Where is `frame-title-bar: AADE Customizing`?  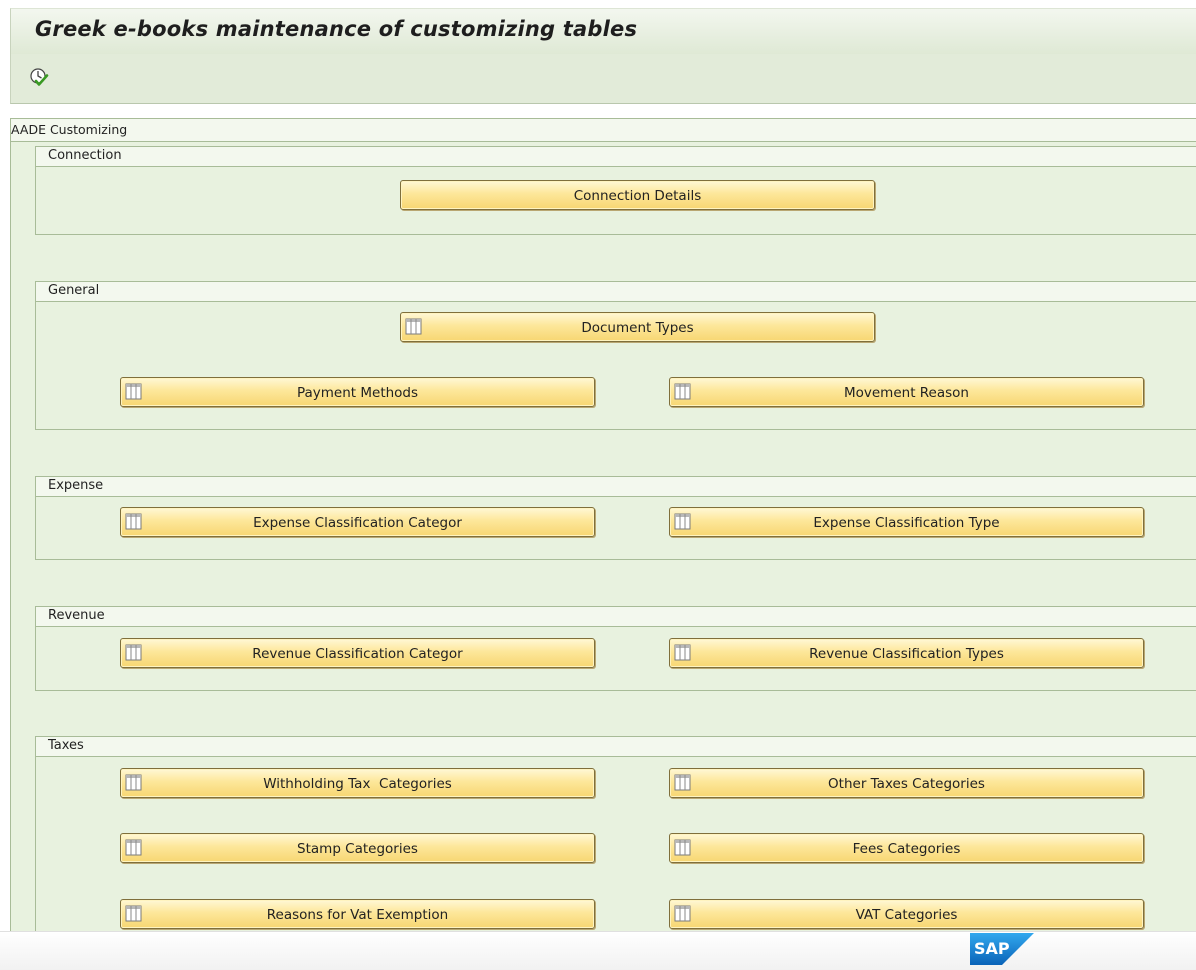
frame-title-bar: AADE Customizing is located at coordinates (603, 130).